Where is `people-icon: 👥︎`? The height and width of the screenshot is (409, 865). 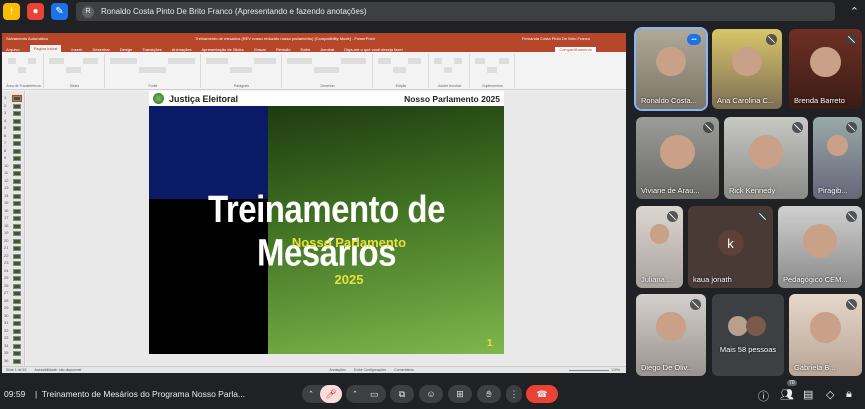 people-icon: 👥︎ is located at coordinates (787, 394).